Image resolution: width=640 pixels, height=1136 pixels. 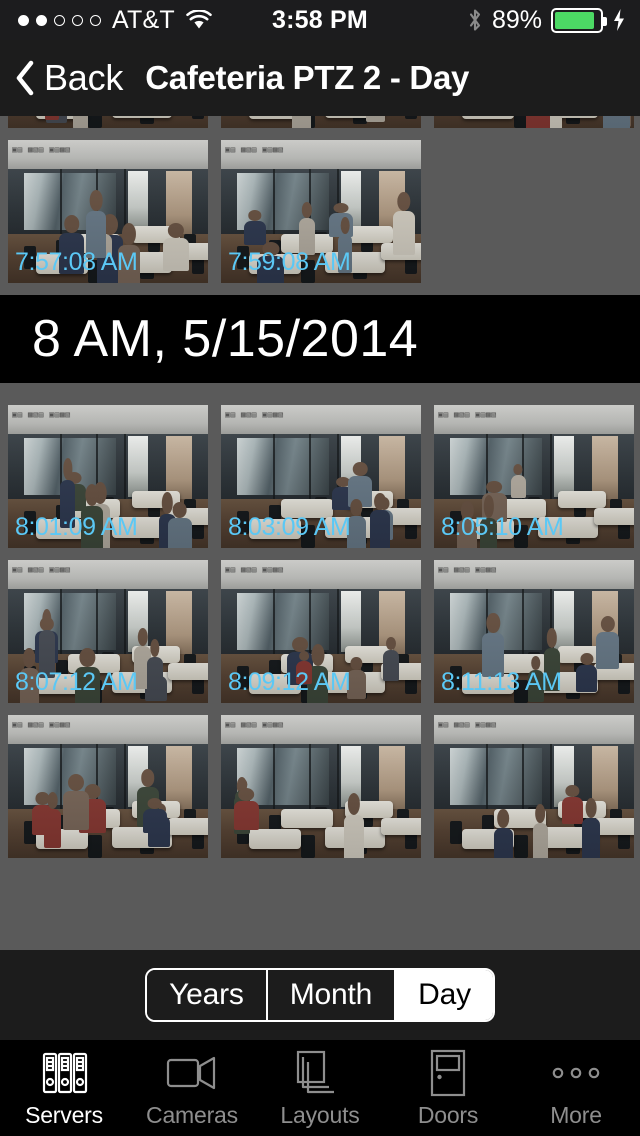 I want to click on thumbnail-row: ▣▤ ▩▧▤ ▣▤▩▧ ▣▤ ▩▧▤ ▣▤▩▧ ▣▤ ▩▧▤ ▣▤▩▧, so click(x=320, y=122).